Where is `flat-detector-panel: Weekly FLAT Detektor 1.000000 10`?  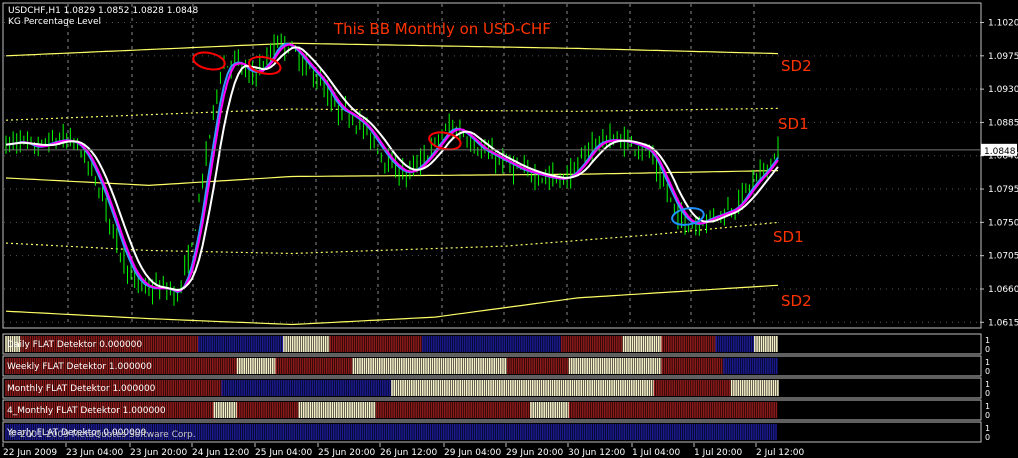
flat-detector-panel: Weekly FLAT Detektor 1.000000 10 is located at coordinates (496, 366).